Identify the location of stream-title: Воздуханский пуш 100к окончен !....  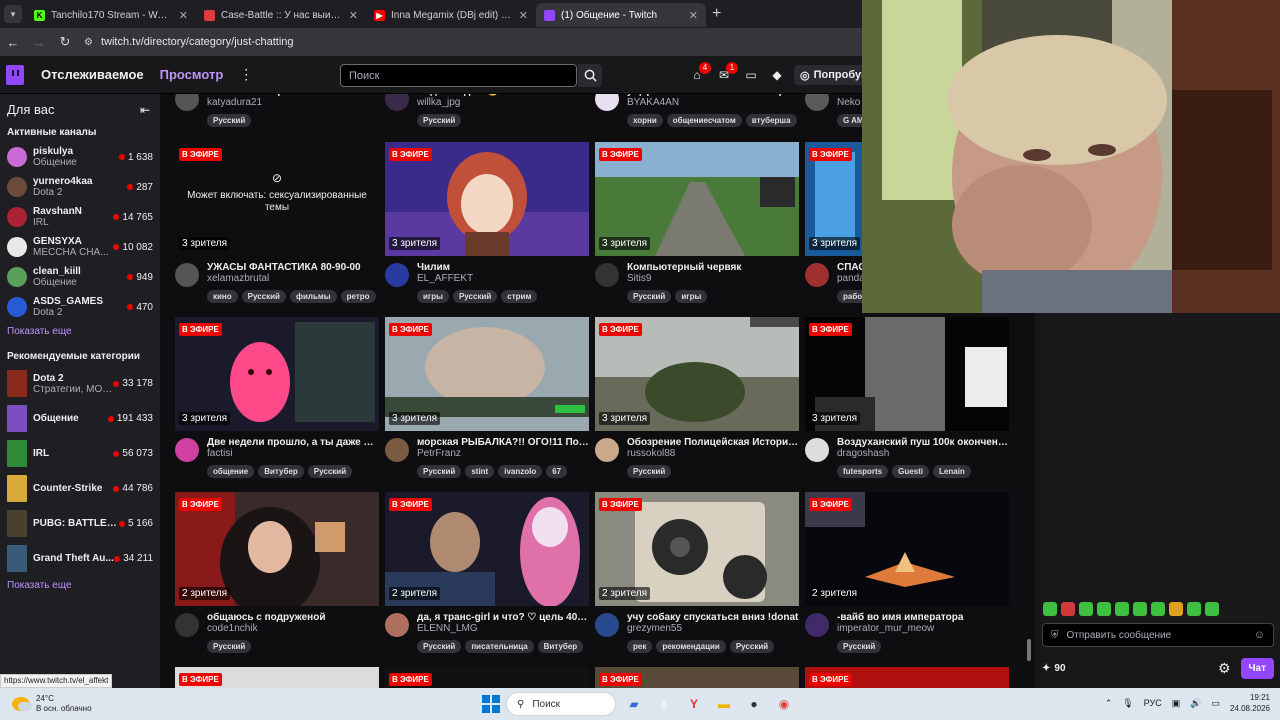
(923, 442).